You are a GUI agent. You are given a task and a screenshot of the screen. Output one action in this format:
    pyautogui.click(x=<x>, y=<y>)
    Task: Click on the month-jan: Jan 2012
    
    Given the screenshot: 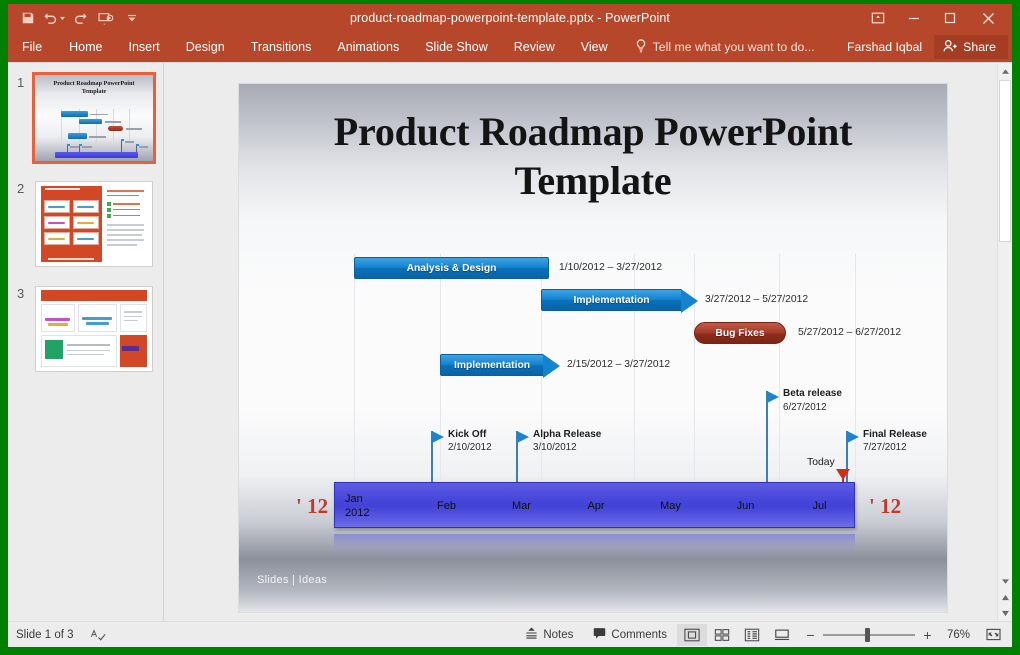 What is the action you would take?
    pyautogui.click(x=372, y=506)
    